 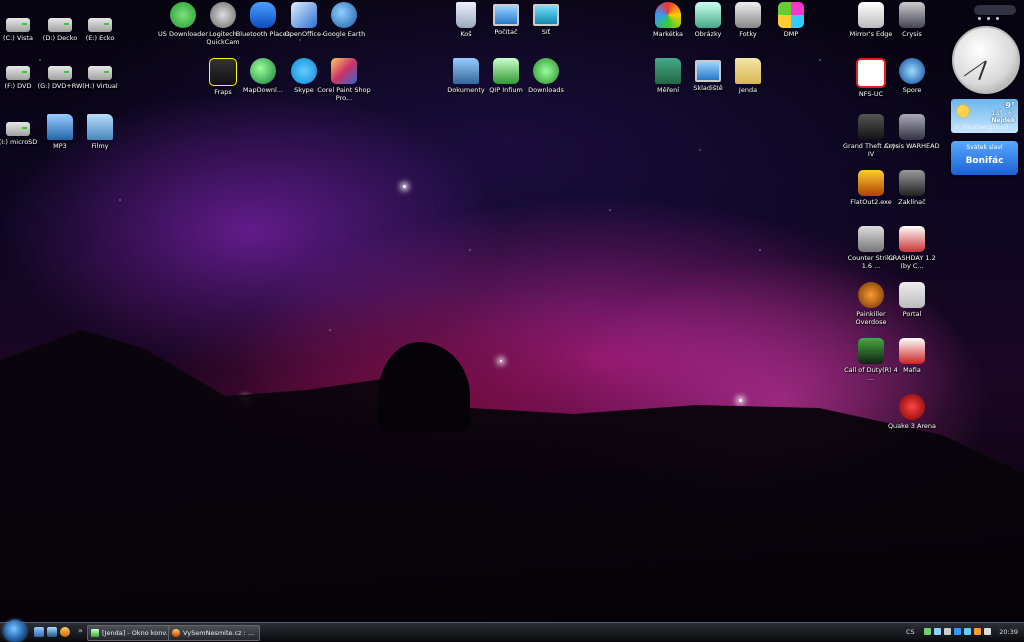 What do you see at coordinates (967, 631) in the screenshot?
I see `skype-tray-icon` at bounding box center [967, 631].